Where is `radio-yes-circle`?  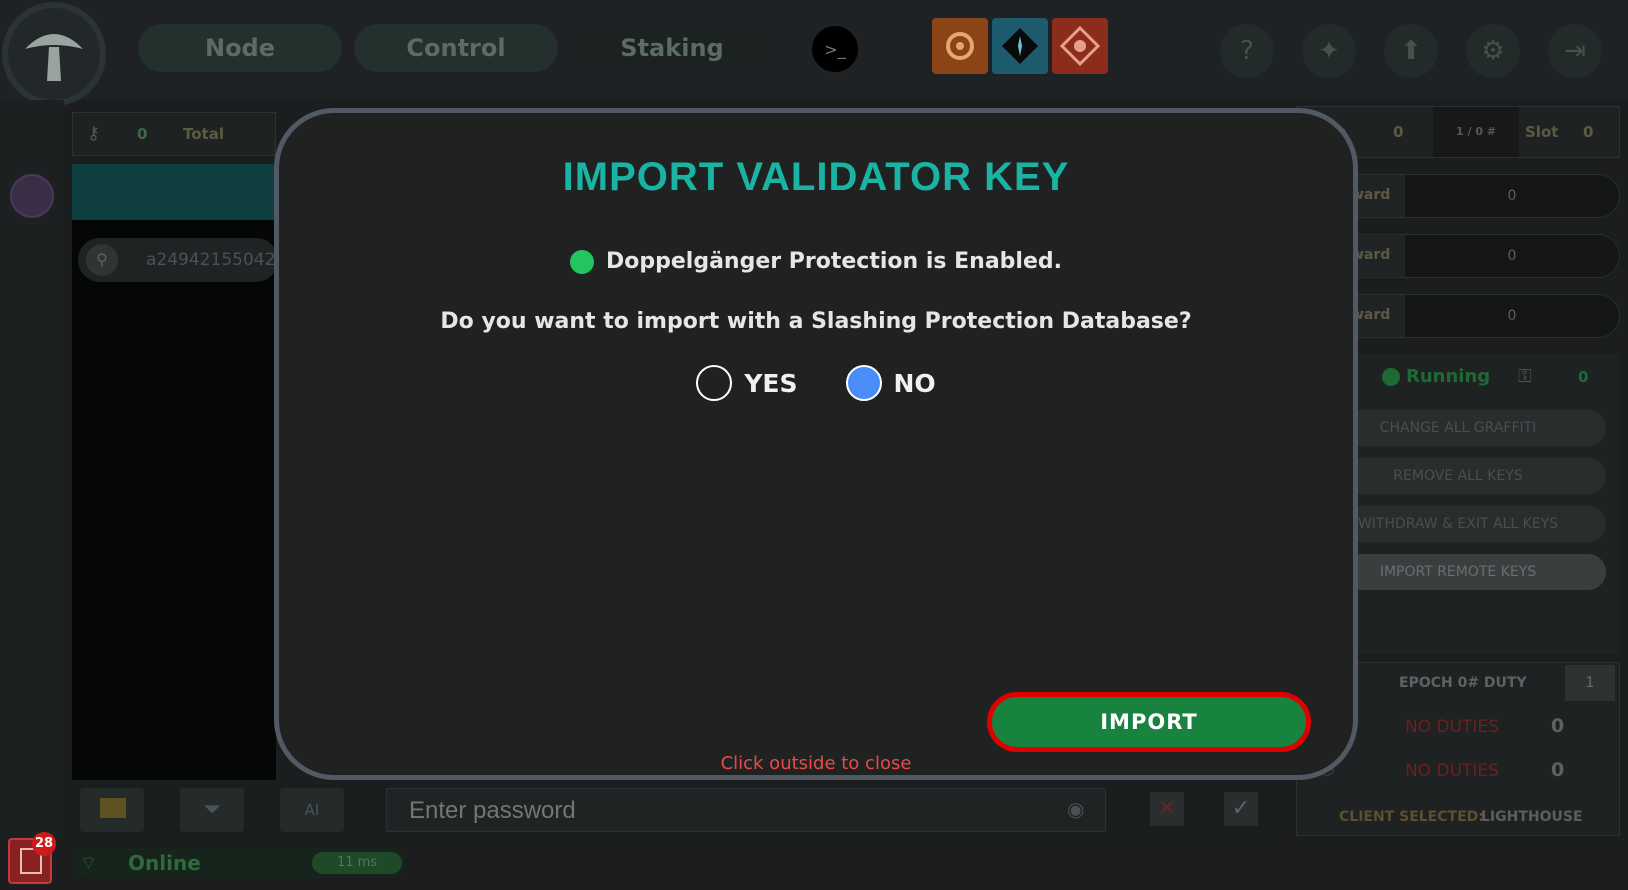
radio-yes-circle is located at coordinates (714, 383).